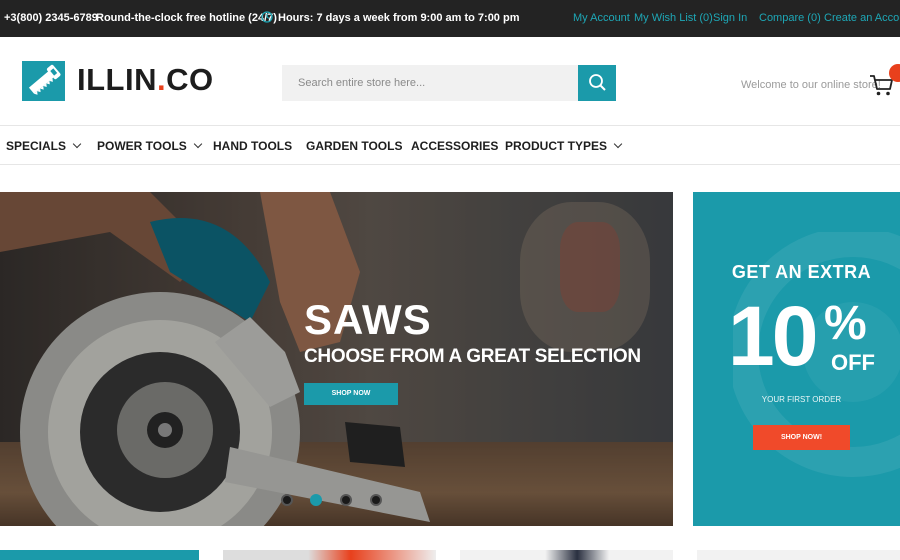 This screenshot has width=900, height=560. What do you see at coordinates (472, 356) in the screenshot?
I see `hero-subtitle: CHOOSE FROM A GREAT SELECTION` at bounding box center [472, 356].